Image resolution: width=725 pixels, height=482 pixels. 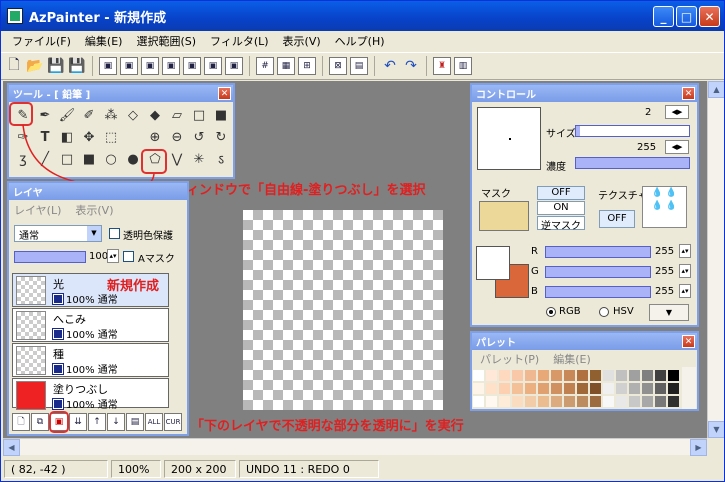 What do you see at coordinates (677, 147) in the screenshot?
I see `density-spinner: ◀▶` at bounding box center [677, 147].